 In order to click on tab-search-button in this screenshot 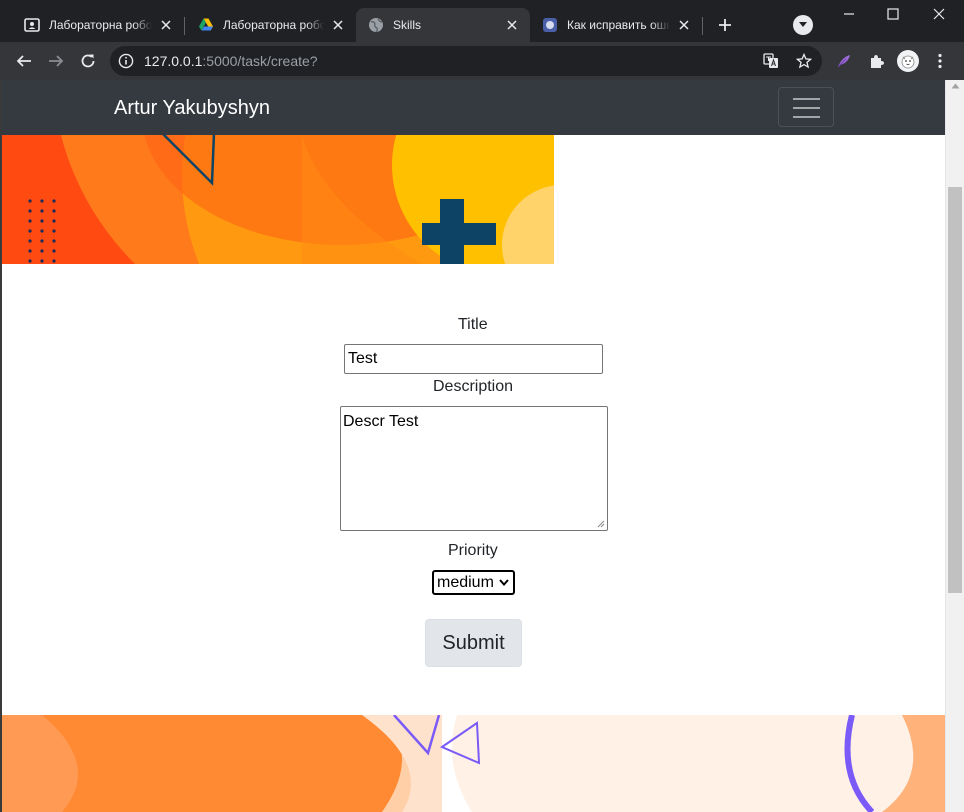, I will do `click(803, 25)`.